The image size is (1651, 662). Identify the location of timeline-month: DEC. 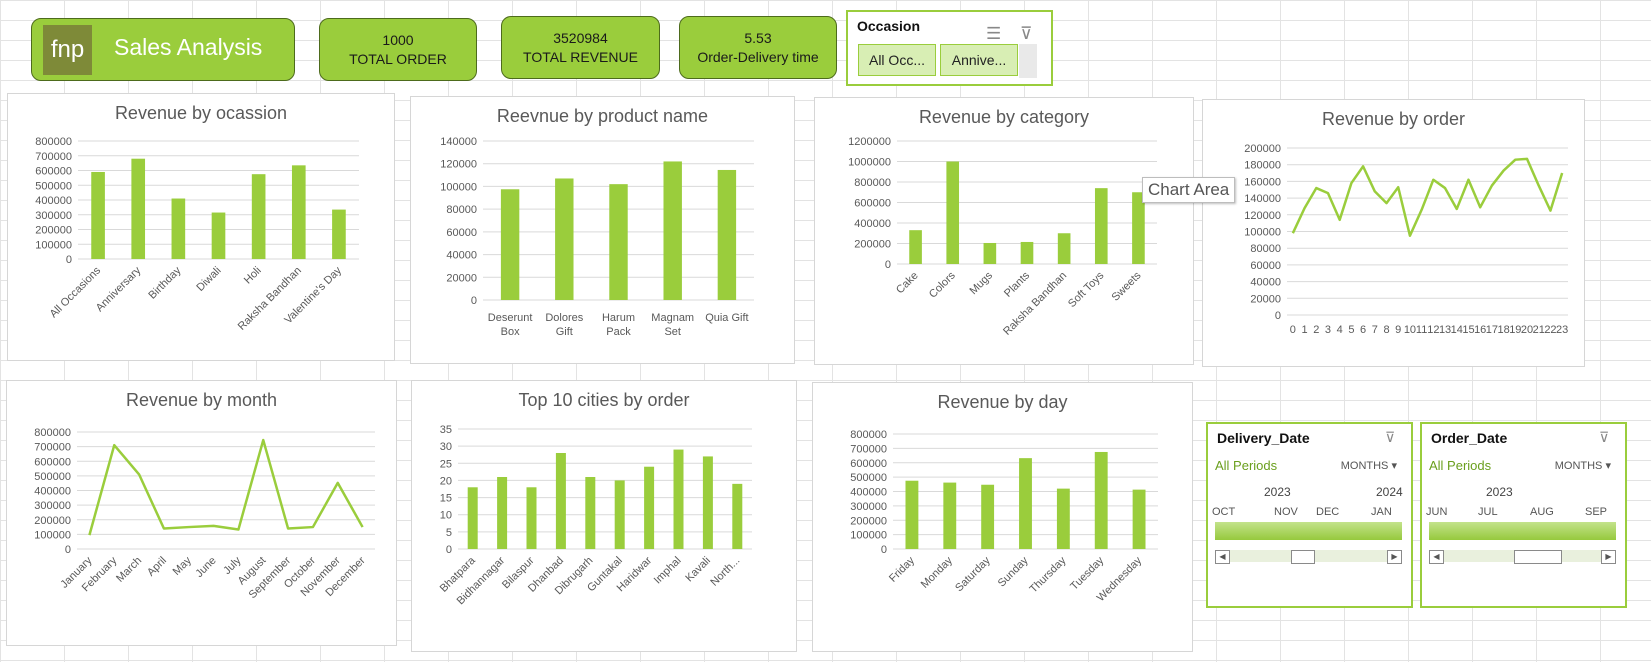
(1327, 512).